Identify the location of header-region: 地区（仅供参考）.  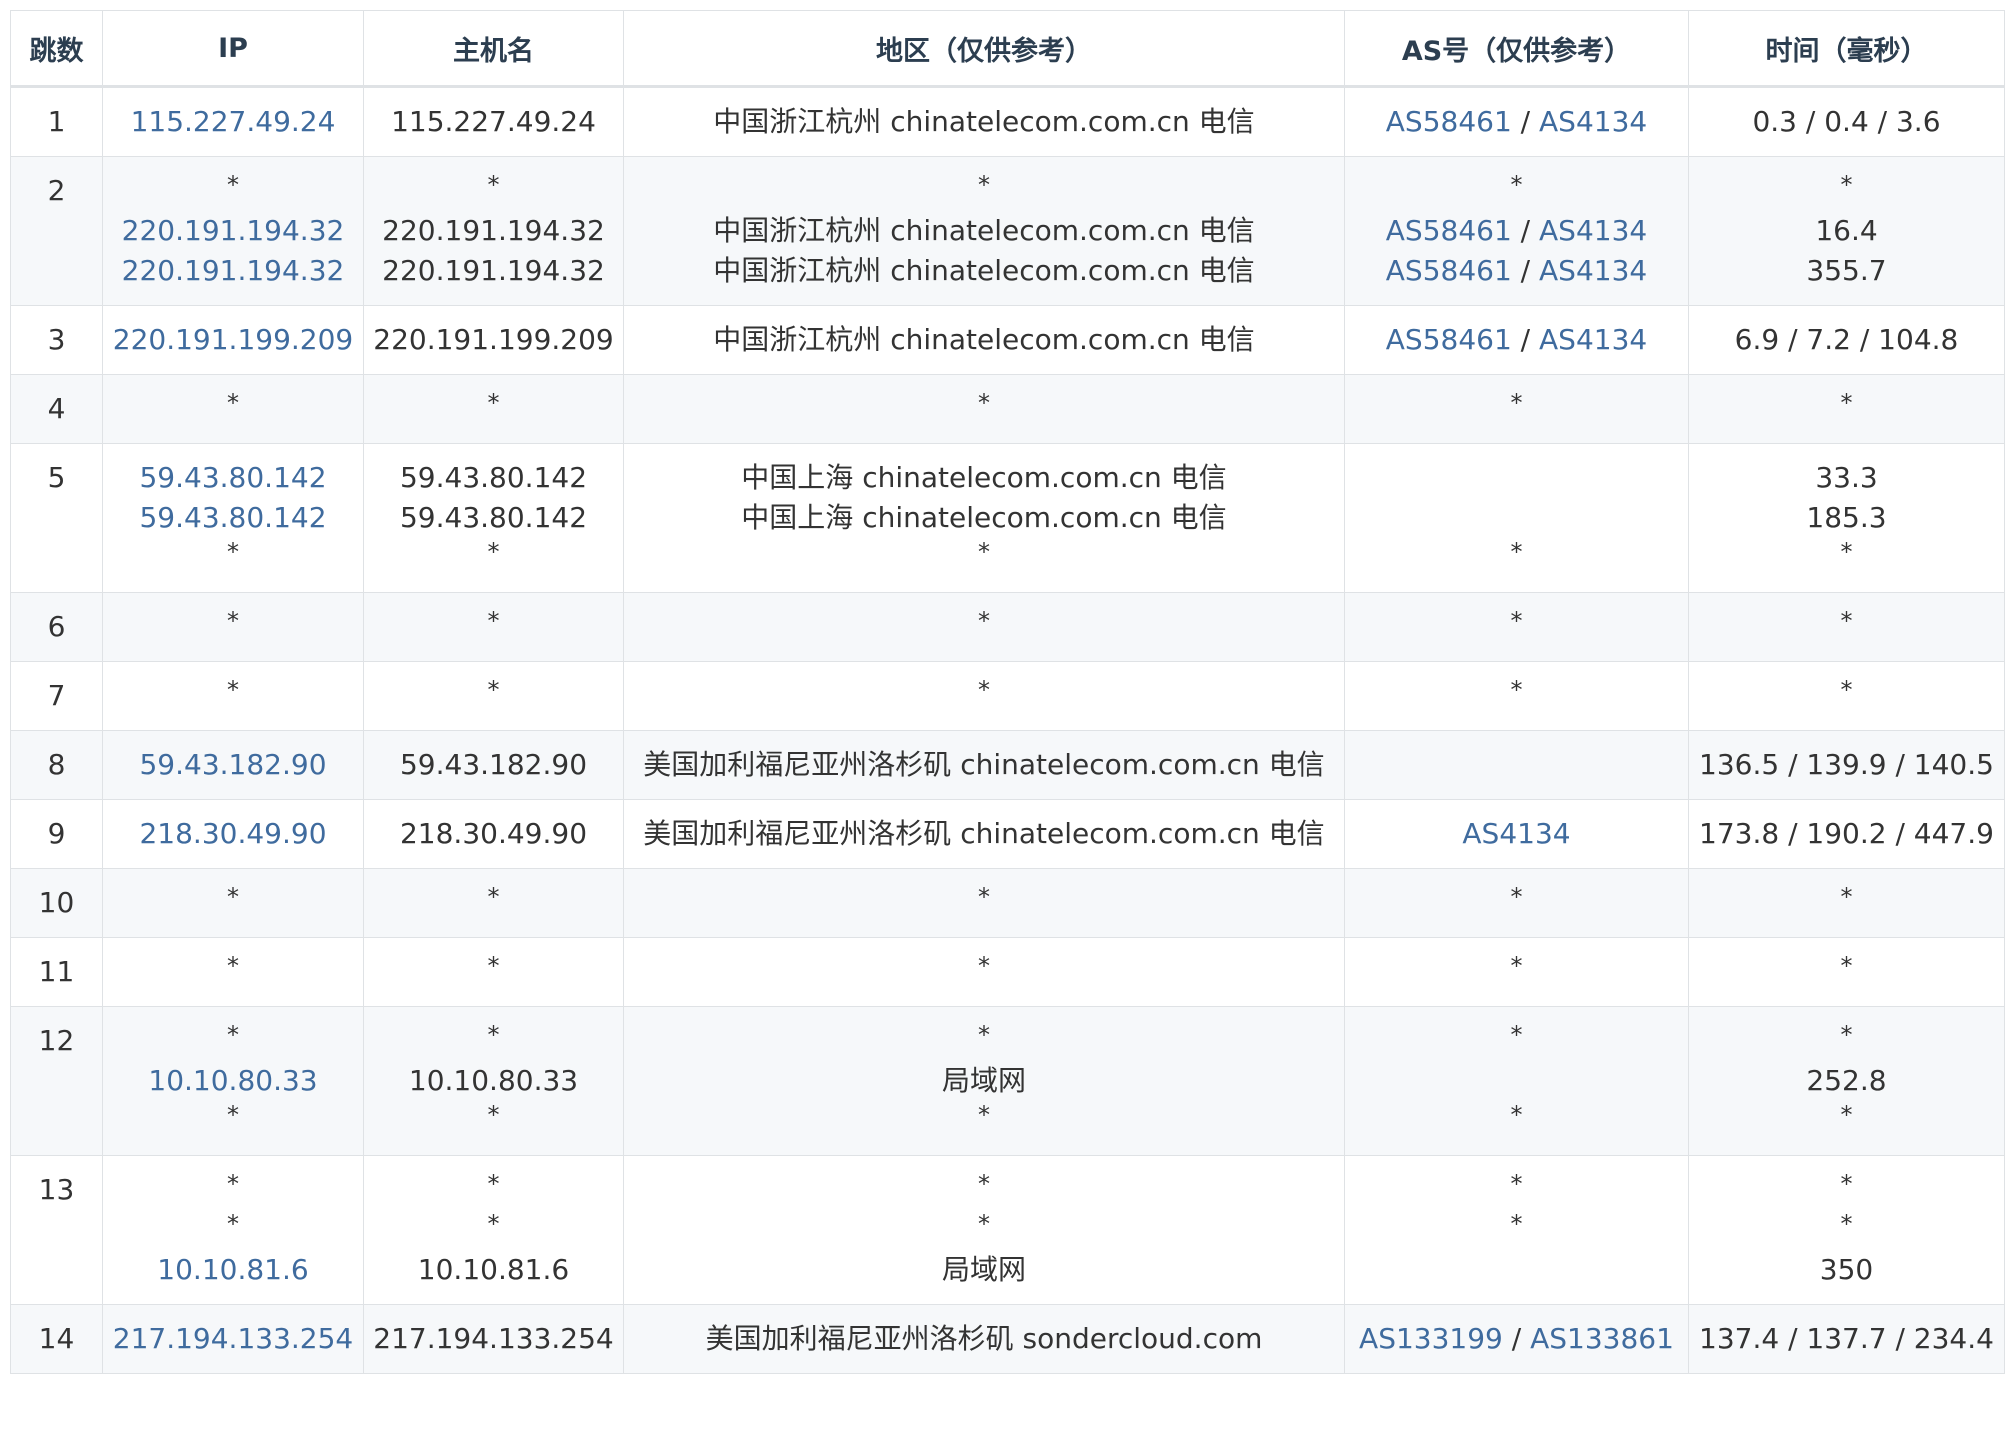
(984, 49).